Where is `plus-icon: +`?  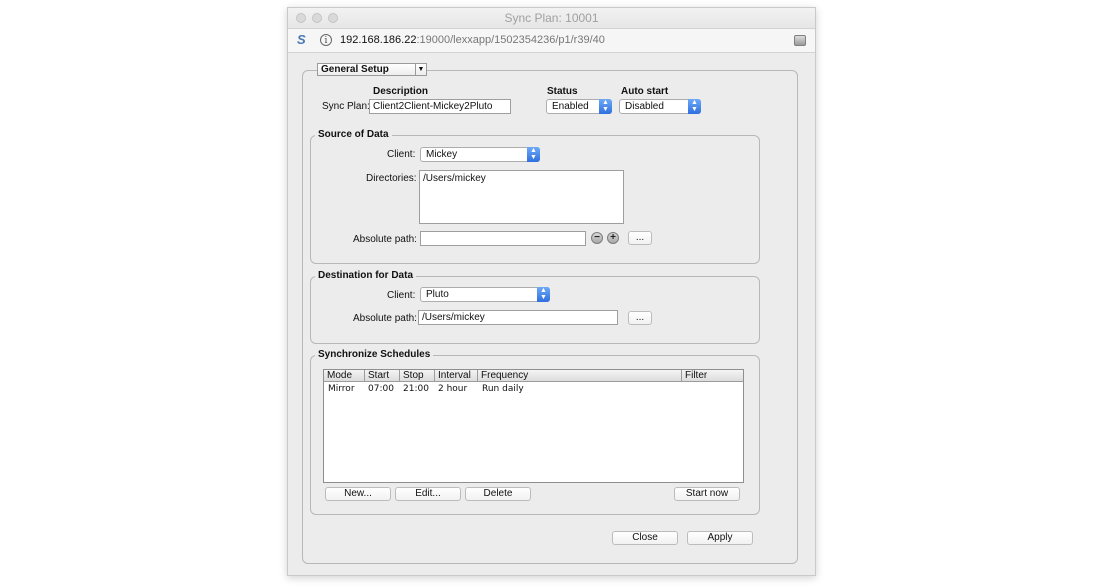 plus-icon: + is located at coordinates (613, 238).